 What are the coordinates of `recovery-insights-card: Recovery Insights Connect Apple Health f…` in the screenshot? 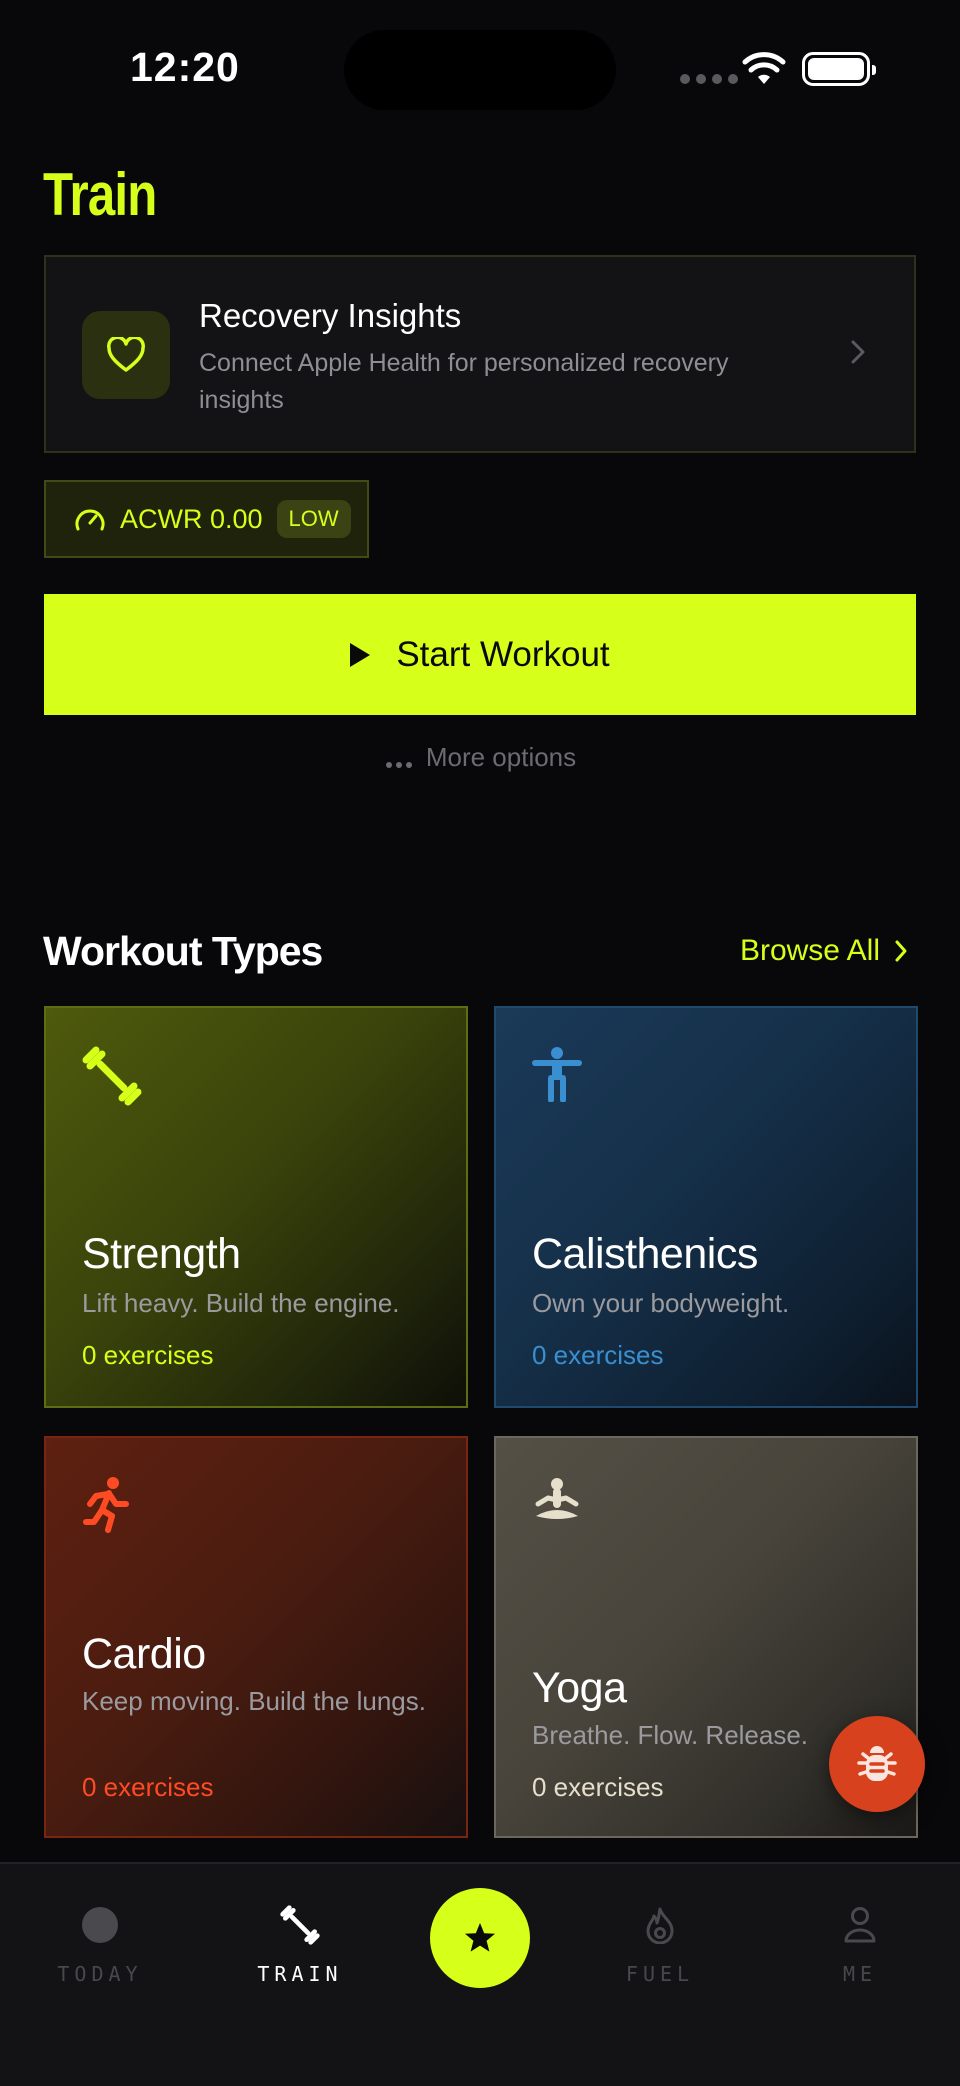 It's located at (480, 354).